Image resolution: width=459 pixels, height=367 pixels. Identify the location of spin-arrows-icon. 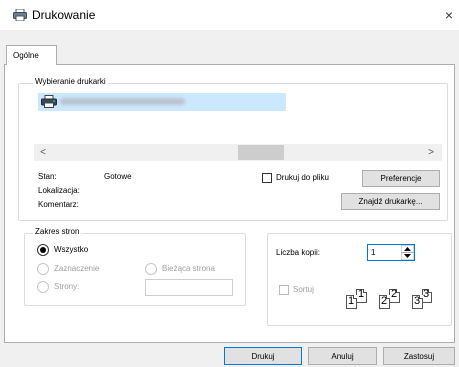
(407, 252).